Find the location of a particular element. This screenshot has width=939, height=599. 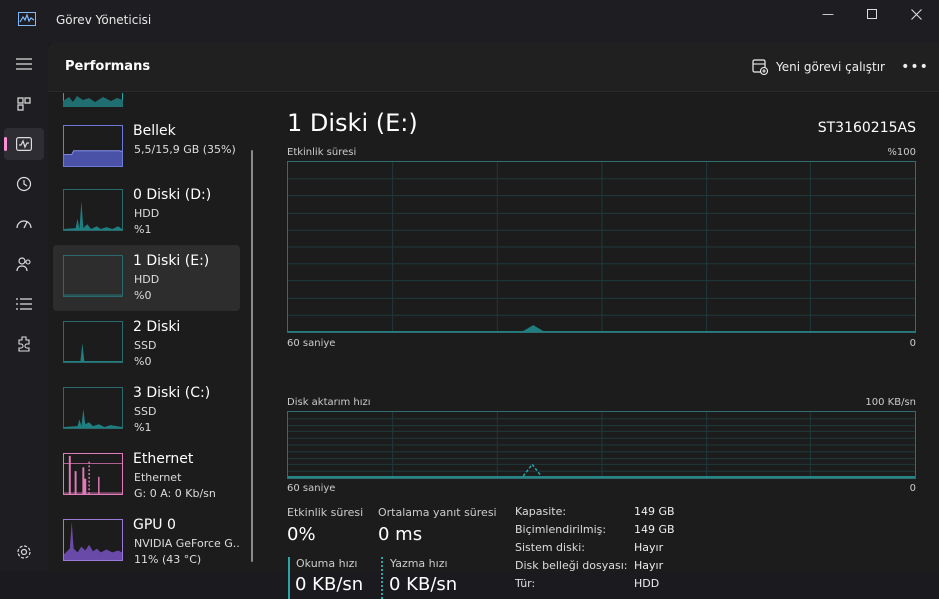

page-title: Performans is located at coordinates (108, 66).